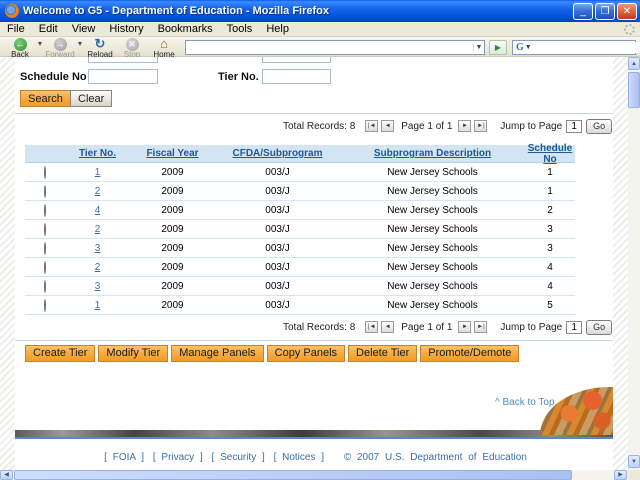  I want to click on header-cfda-subprogram: CFDA/Subprogram, so click(277, 153).